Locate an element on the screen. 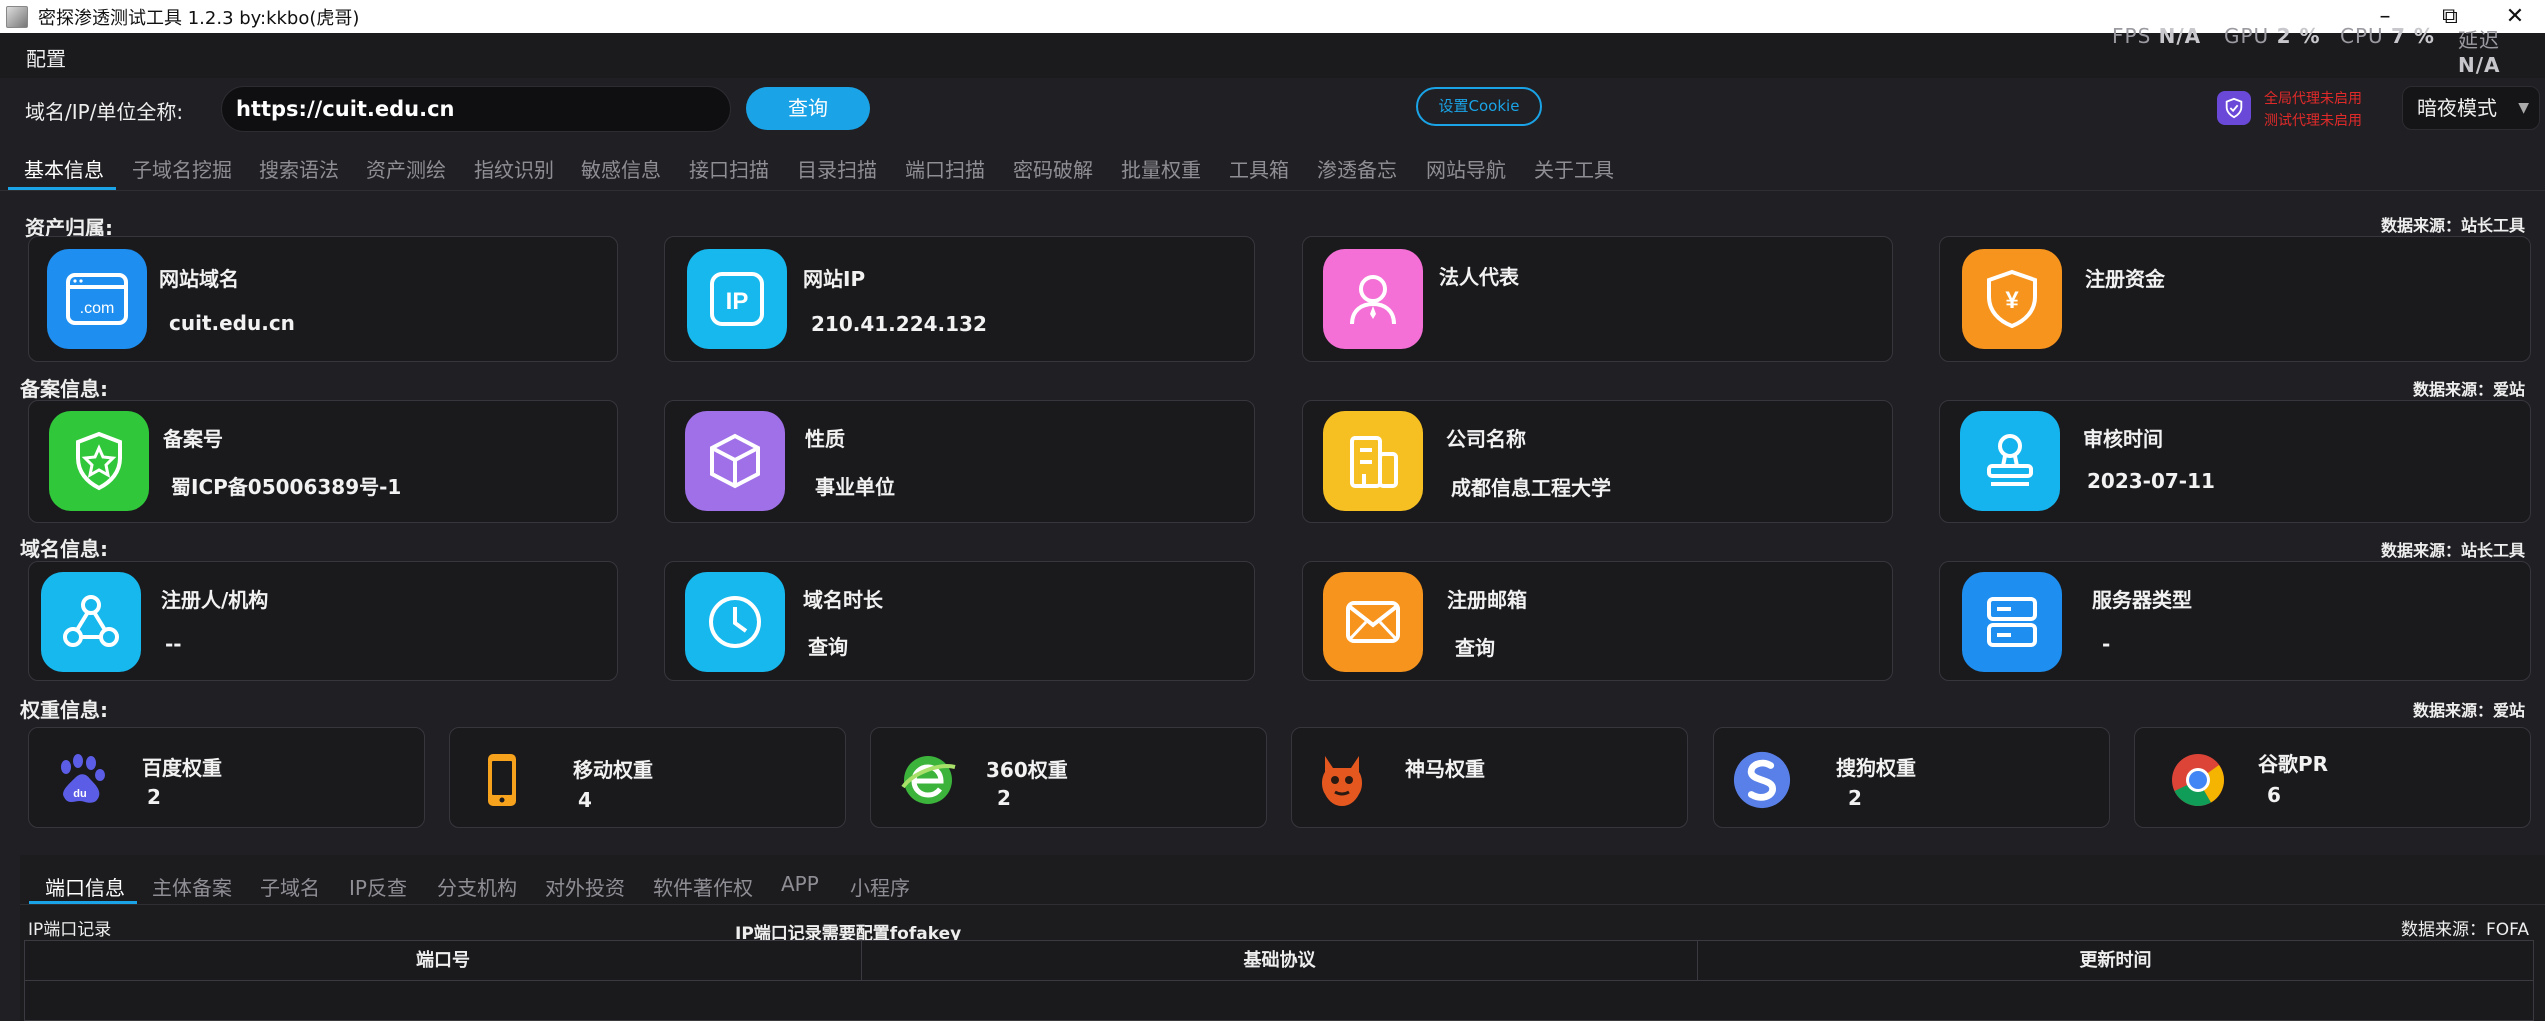  tab-about: 关于工具 is located at coordinates (1574, 168).